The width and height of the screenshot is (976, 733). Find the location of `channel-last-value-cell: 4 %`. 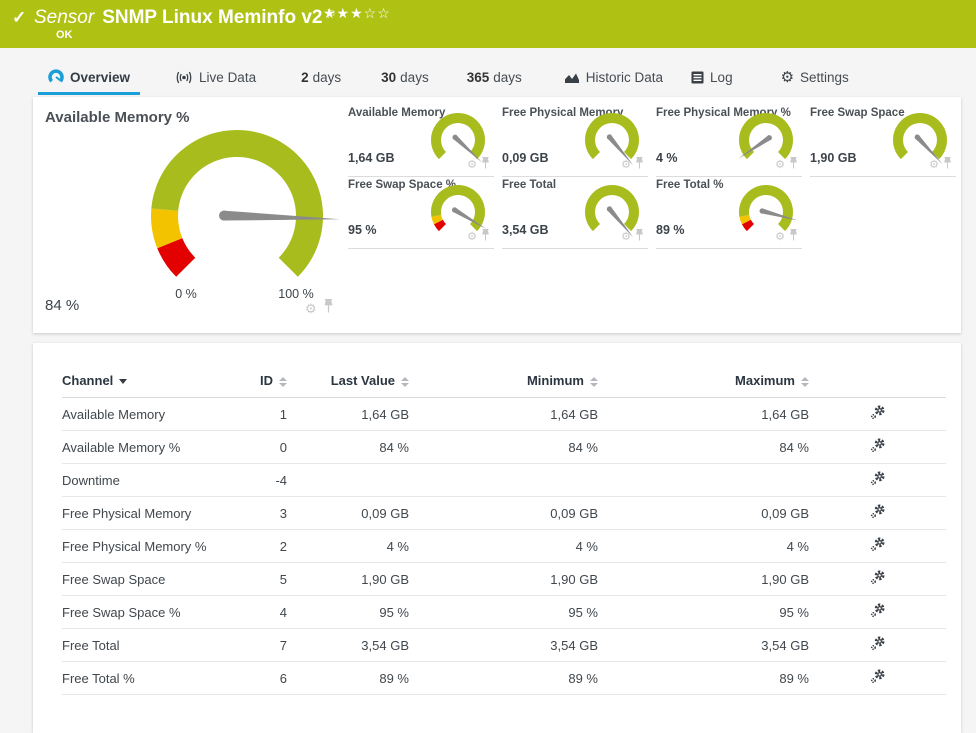

channel-last-value-cell: 4 % is located at coordinates (348, 546).